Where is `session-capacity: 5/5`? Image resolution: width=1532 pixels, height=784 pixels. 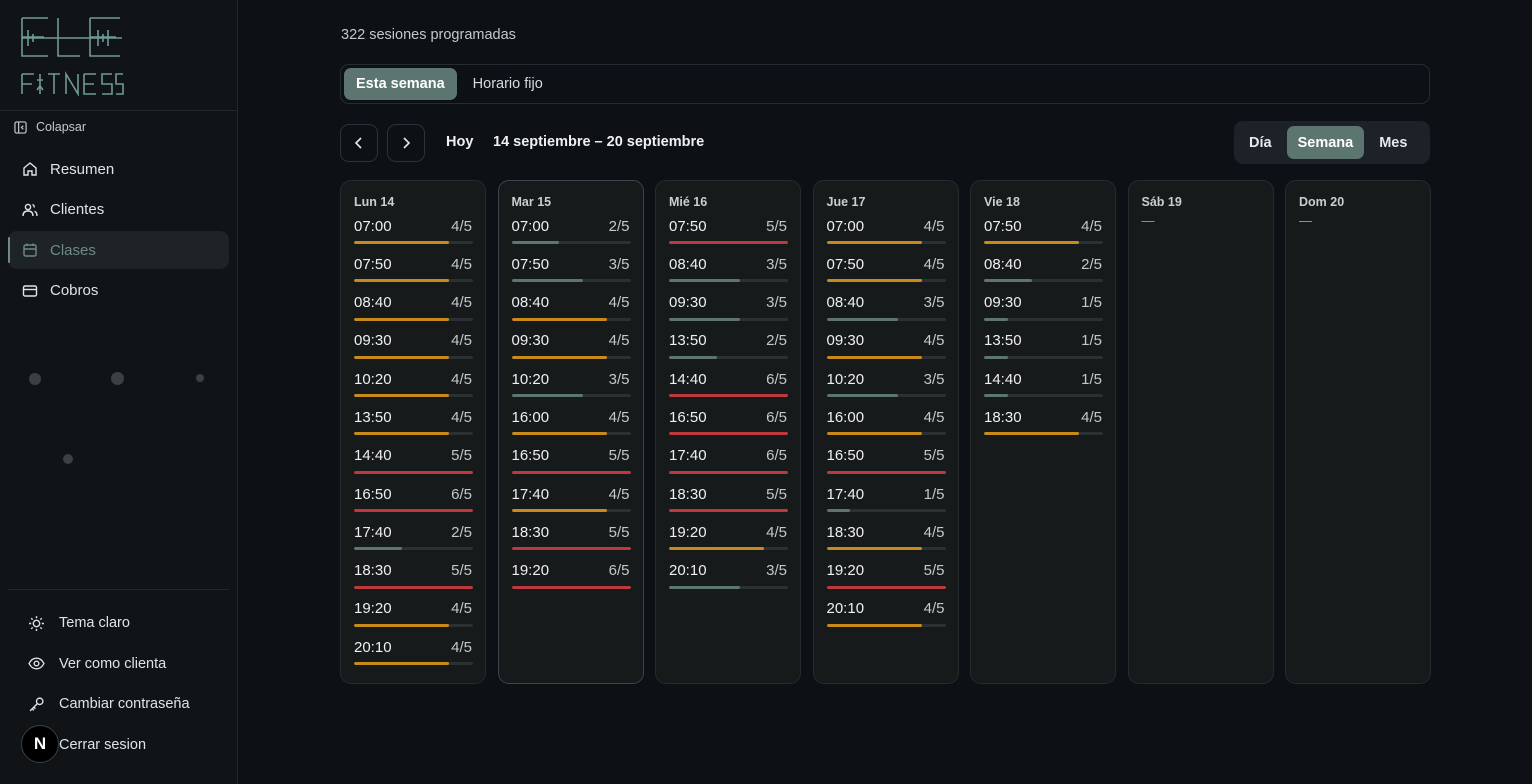
session-capacity: 5/5 is located at coordinates (461, 571).